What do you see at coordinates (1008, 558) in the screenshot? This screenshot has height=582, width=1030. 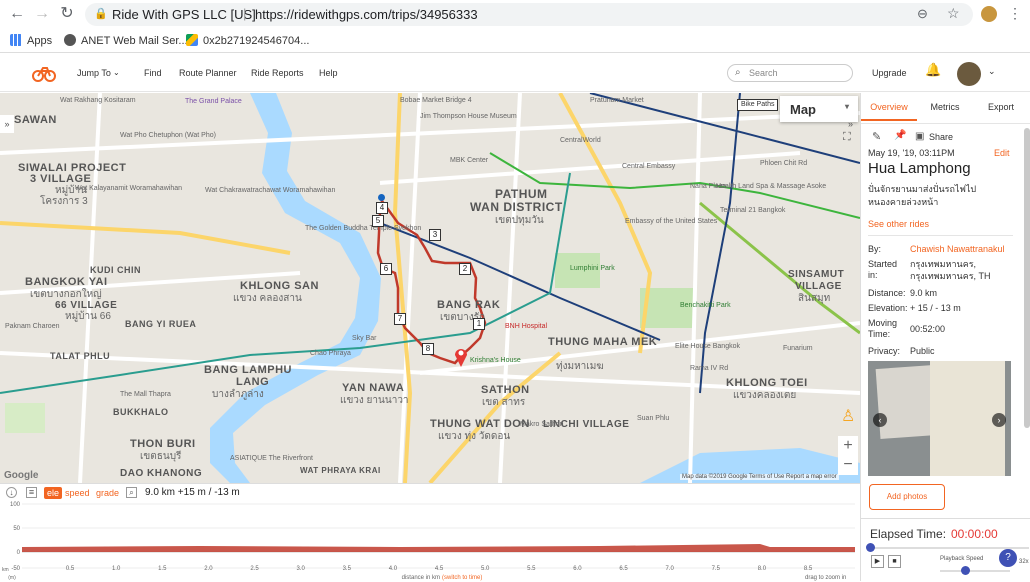 I see `help-circle-icon: ?` at bounding box center [1008, 558].